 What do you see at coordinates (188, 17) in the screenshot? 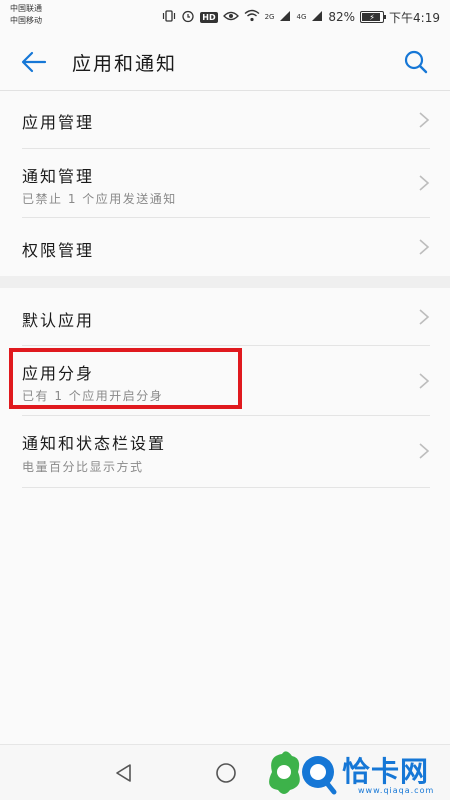
I see `alarm-icon` at bounding box center [188, 17].